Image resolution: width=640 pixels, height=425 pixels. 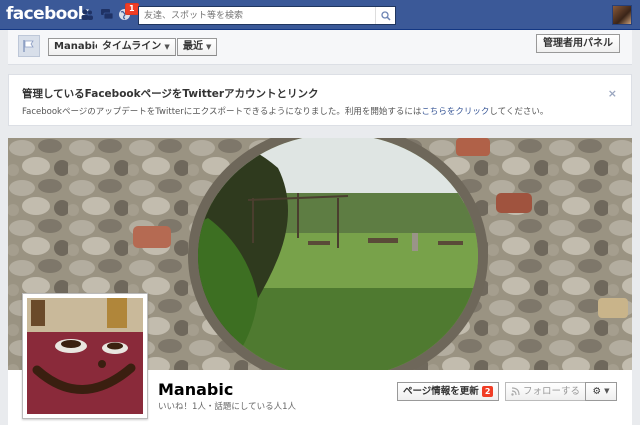 What do you see at coordinates (552, 391) in the screenshot?
I see `follow-label: フォローする` at bounding box center [552, 391].